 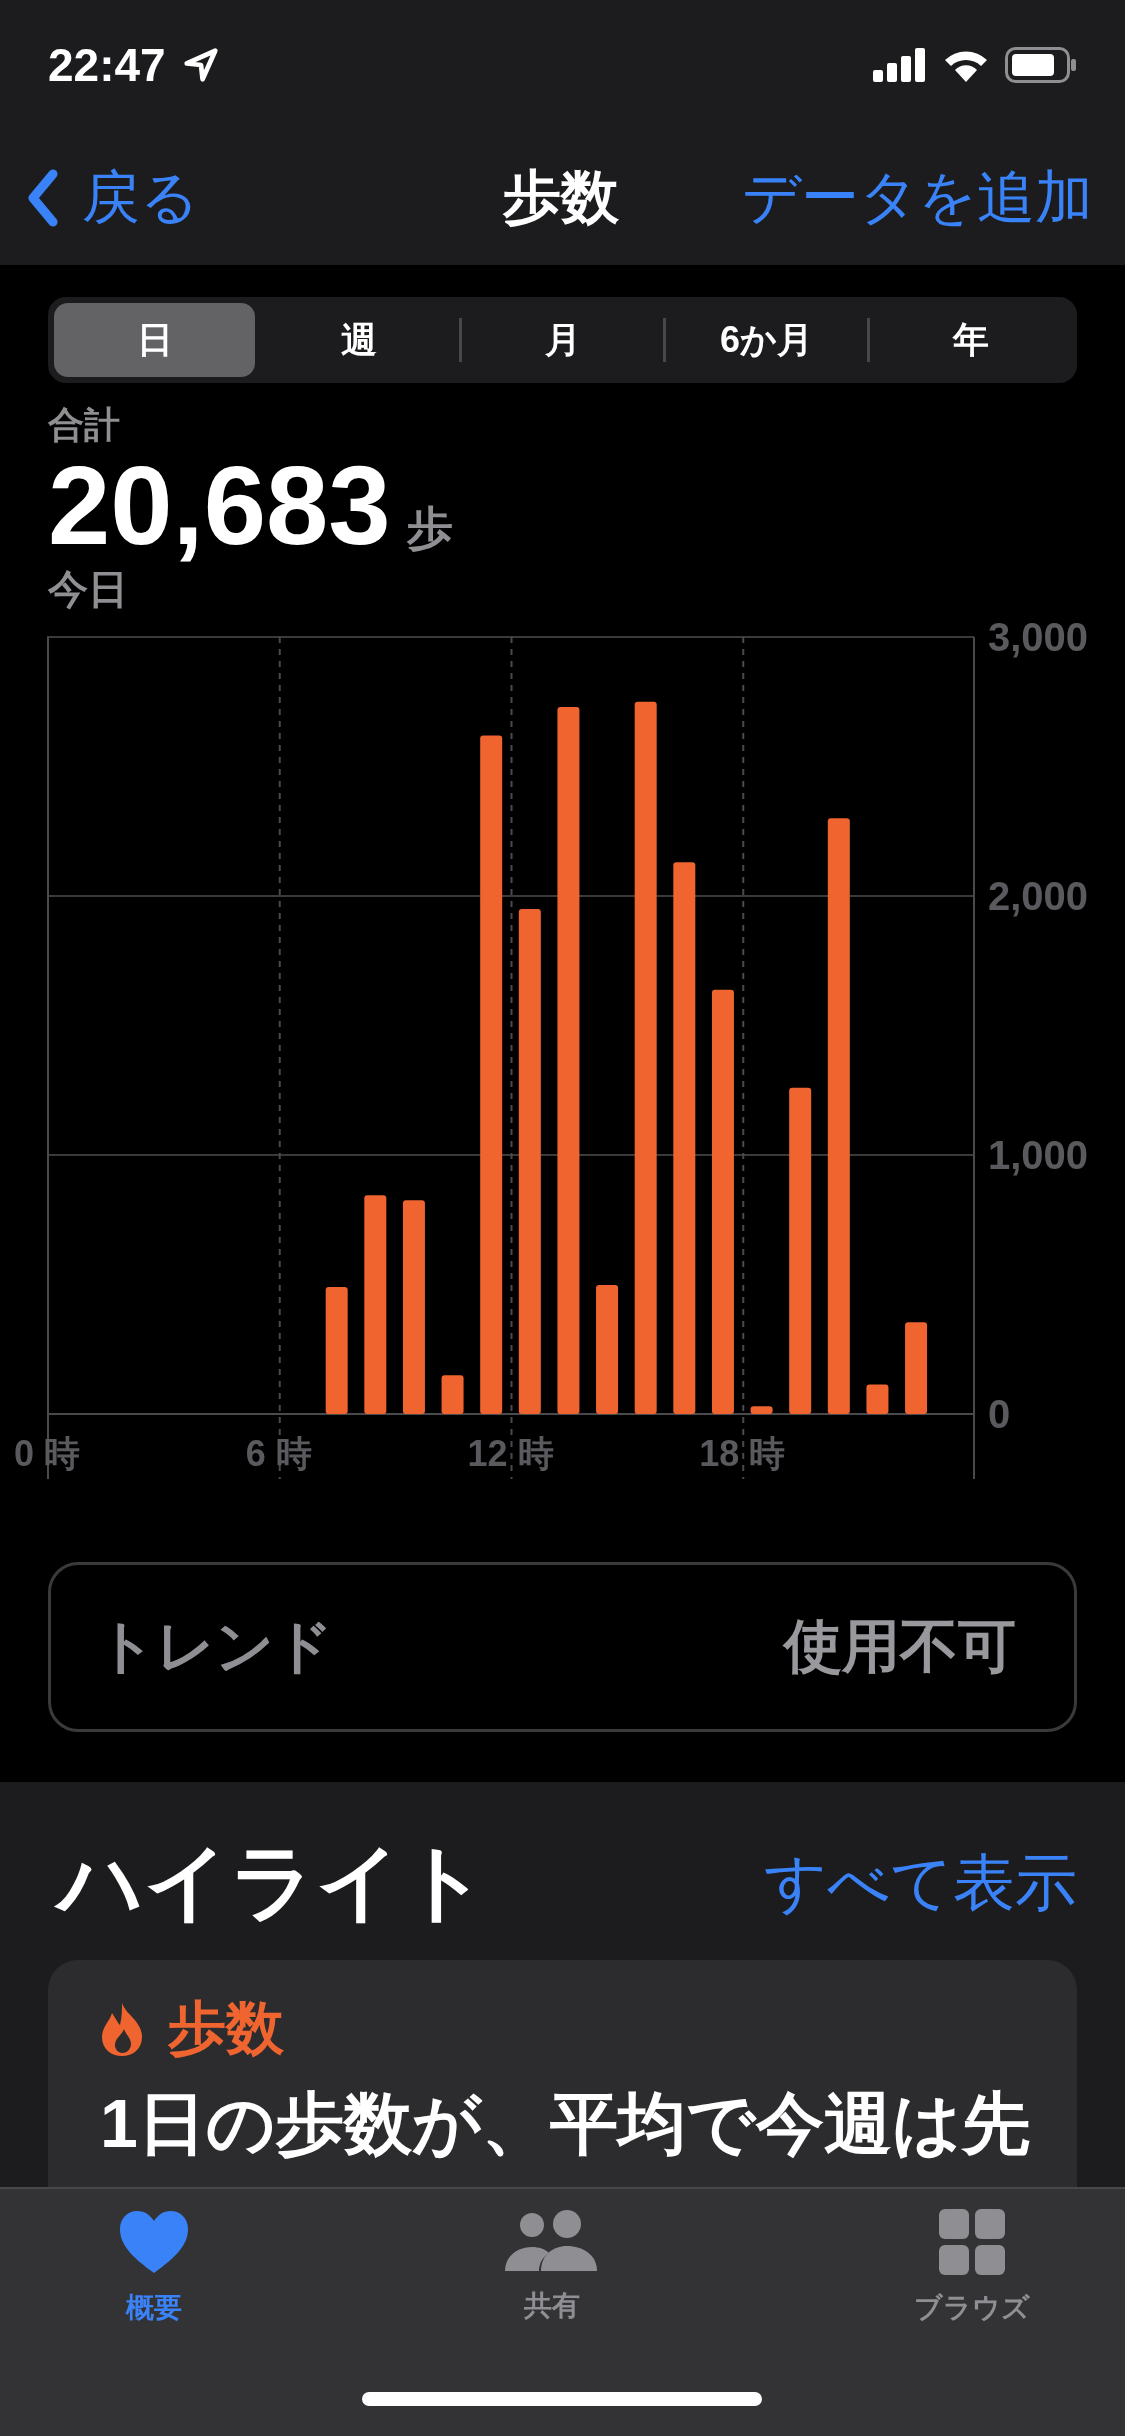 What do you see at coordinates (200, 65) in the screenshot?
I see `location-arrow-icon` at bounding box center [200, 65].